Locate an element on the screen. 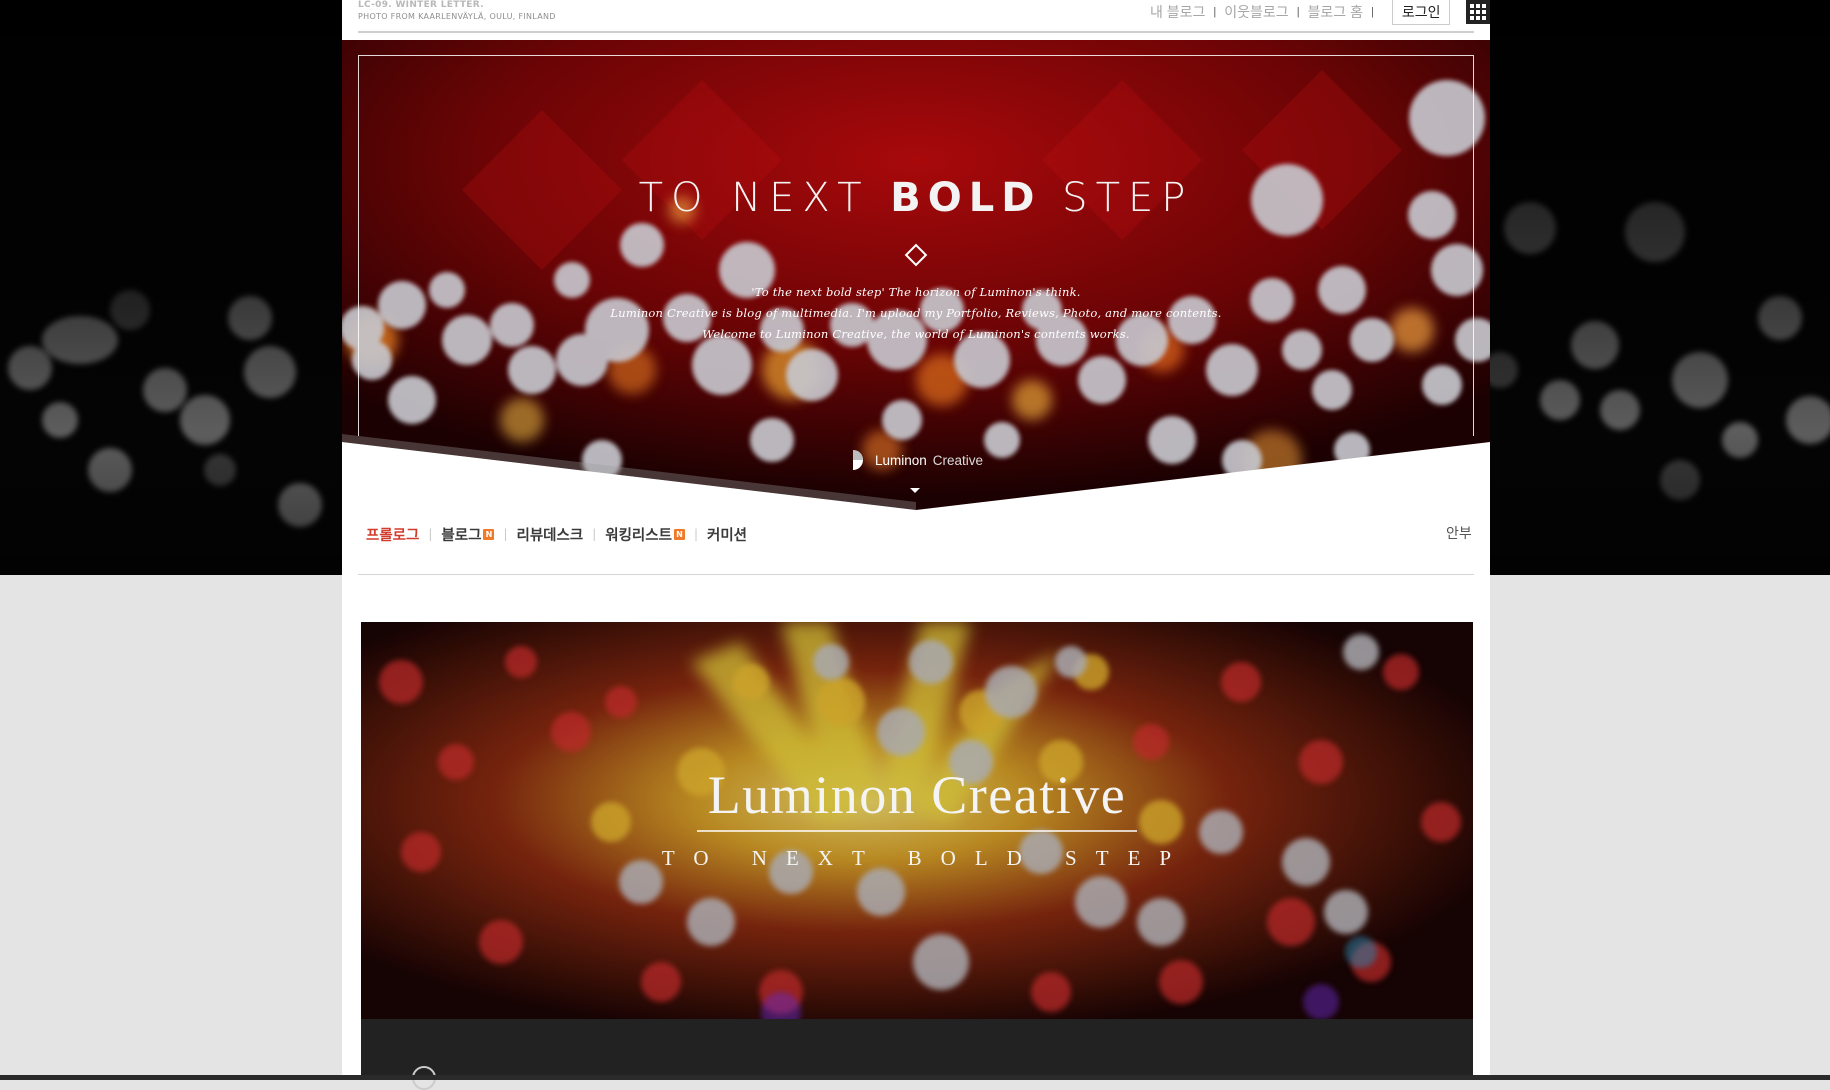 Image resolution: width=1830 pixels, height=1090 pixels. caret-down-icon is located at coordinates (915, 490).